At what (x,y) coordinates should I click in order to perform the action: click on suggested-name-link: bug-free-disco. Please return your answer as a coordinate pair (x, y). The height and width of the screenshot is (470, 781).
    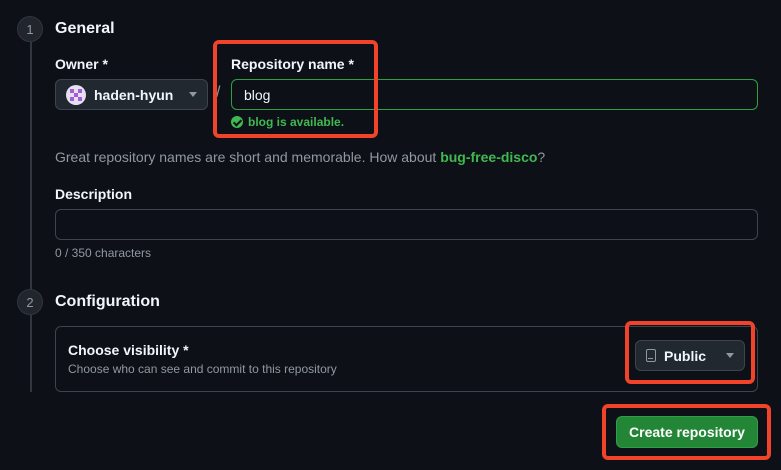
    Looking at the image, I should click on (488, 157).